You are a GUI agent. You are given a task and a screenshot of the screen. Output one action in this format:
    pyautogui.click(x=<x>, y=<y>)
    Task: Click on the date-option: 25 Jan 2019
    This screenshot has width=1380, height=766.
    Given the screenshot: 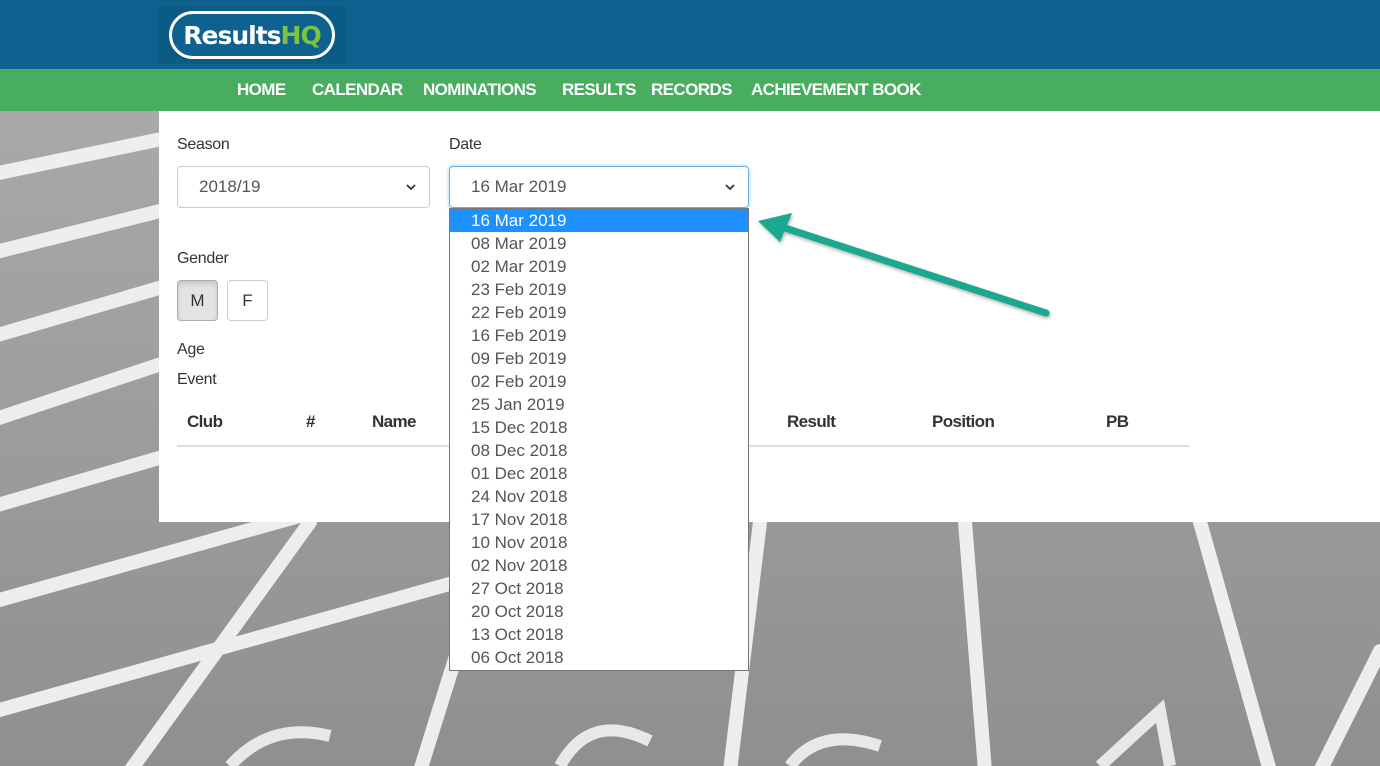 What is the action you would take?
    pyautogui.click(x=599, y=404)
    